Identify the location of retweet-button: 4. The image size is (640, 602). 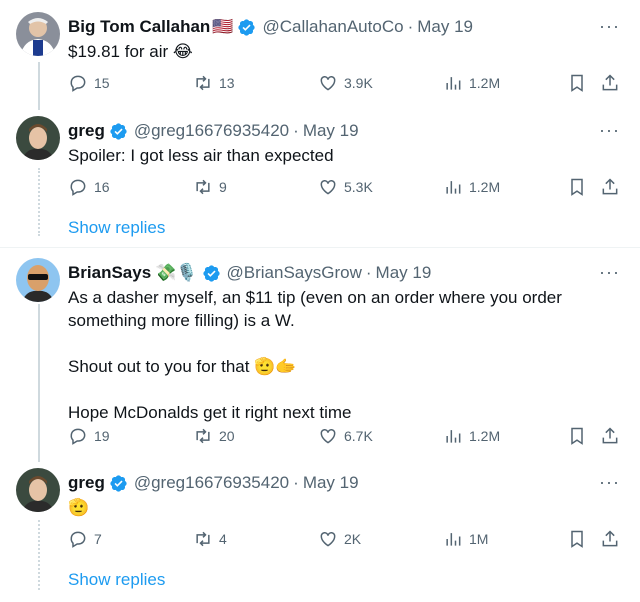
(210, 539).